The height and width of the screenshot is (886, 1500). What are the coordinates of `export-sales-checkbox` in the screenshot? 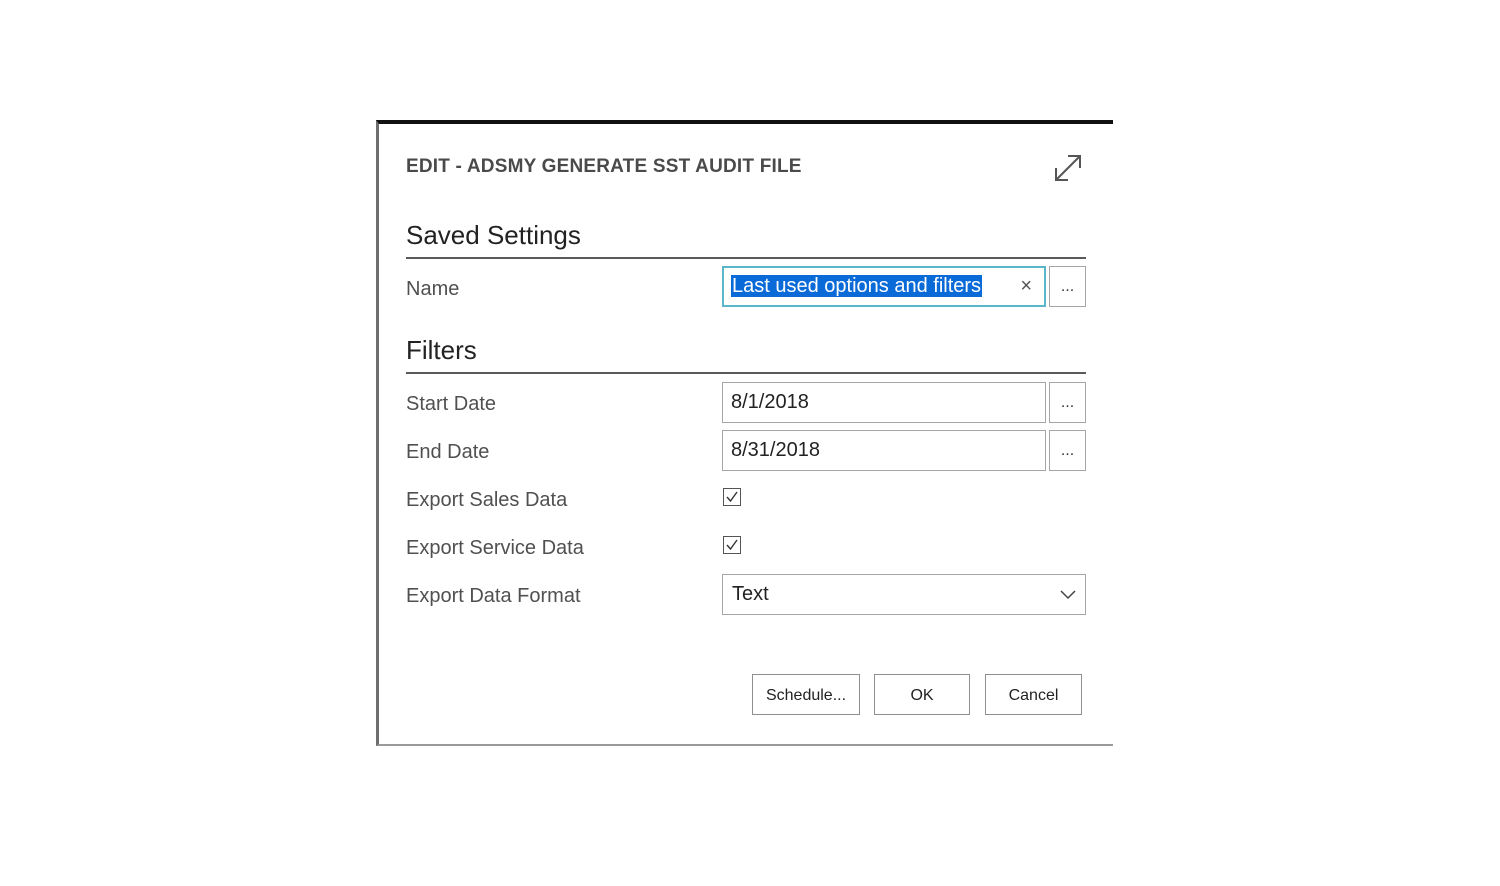 It's located at (732, 497).